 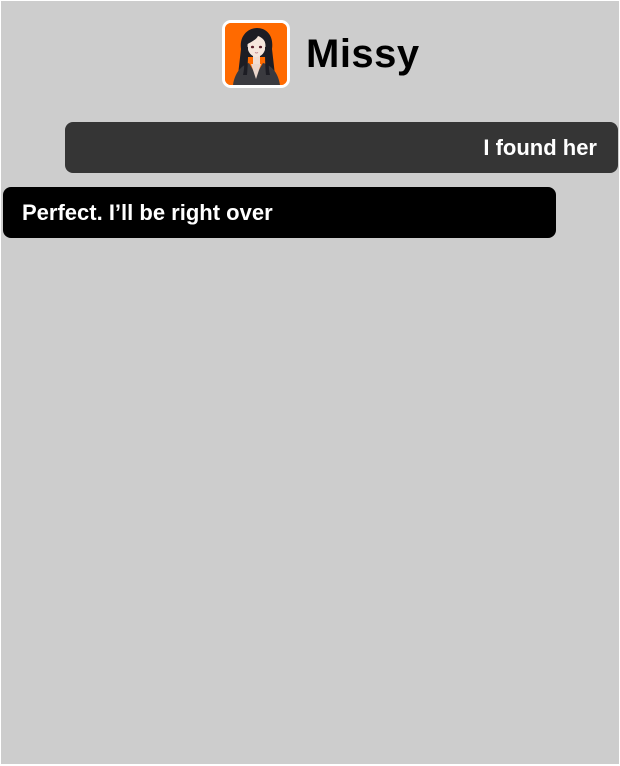 I want to click on contact-avatar, so click(x=256, y=54).